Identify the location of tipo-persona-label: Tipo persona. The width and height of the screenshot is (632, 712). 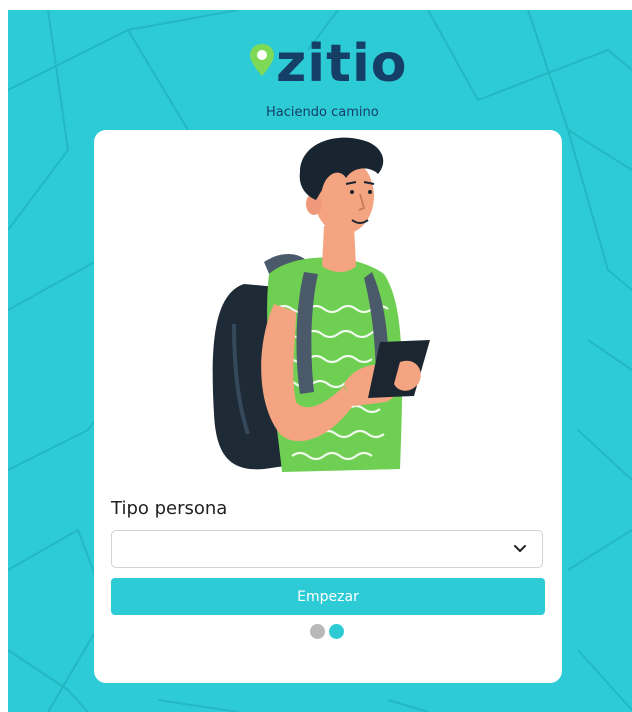
(169, 508).